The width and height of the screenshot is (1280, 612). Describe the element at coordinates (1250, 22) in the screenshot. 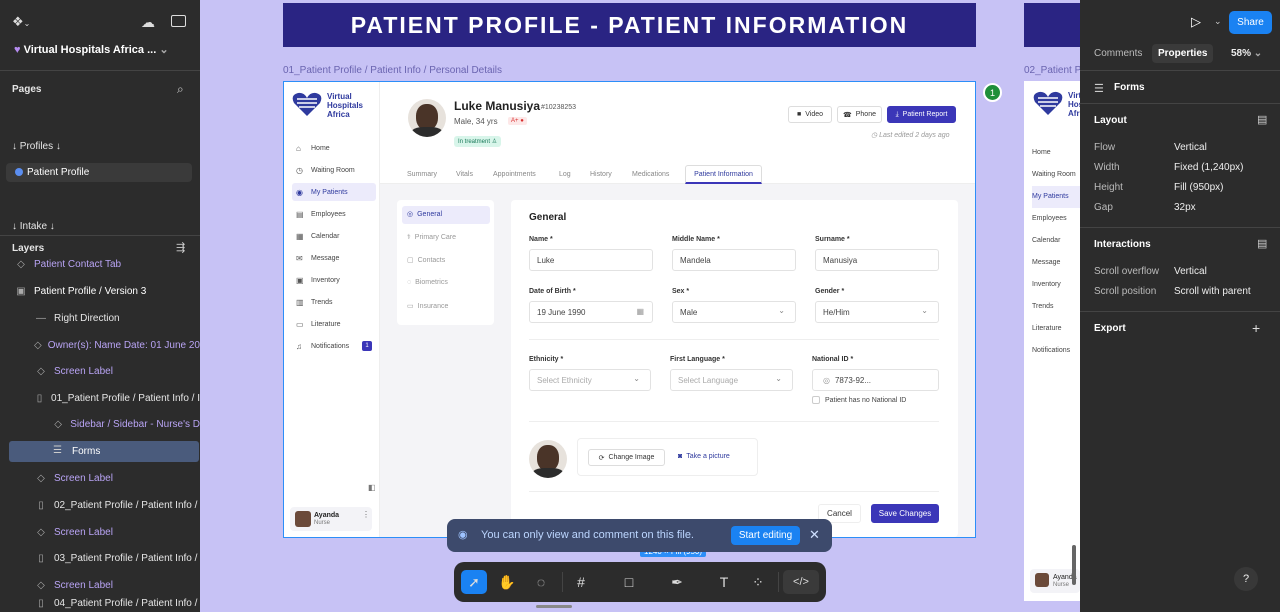

I see `share-button: Share` at that location.